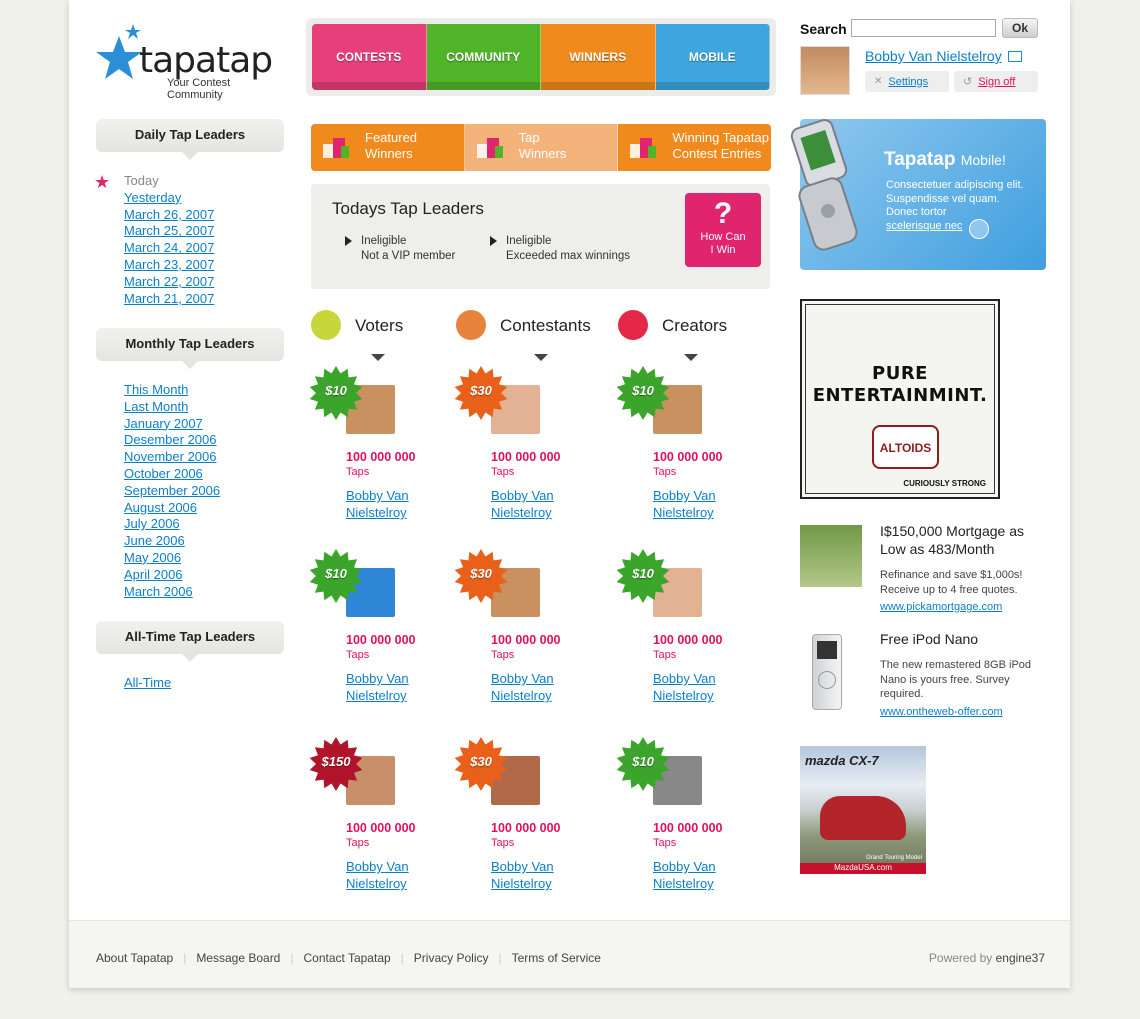  I want to click on how-can-i-win-button: ? How Can I Win, so click(723, 230).